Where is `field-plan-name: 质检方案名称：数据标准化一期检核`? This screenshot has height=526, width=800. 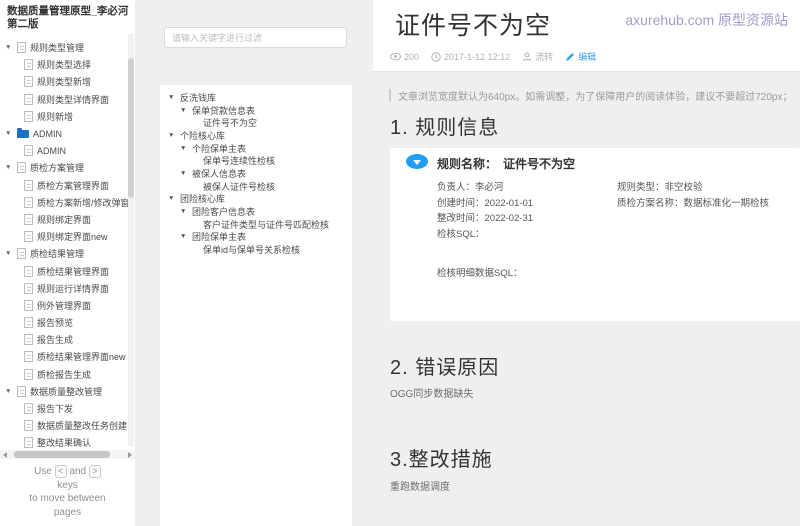 field-plan-name: 质检方案名称：数据标准化一期检核 is located at coordinates (693, 203).